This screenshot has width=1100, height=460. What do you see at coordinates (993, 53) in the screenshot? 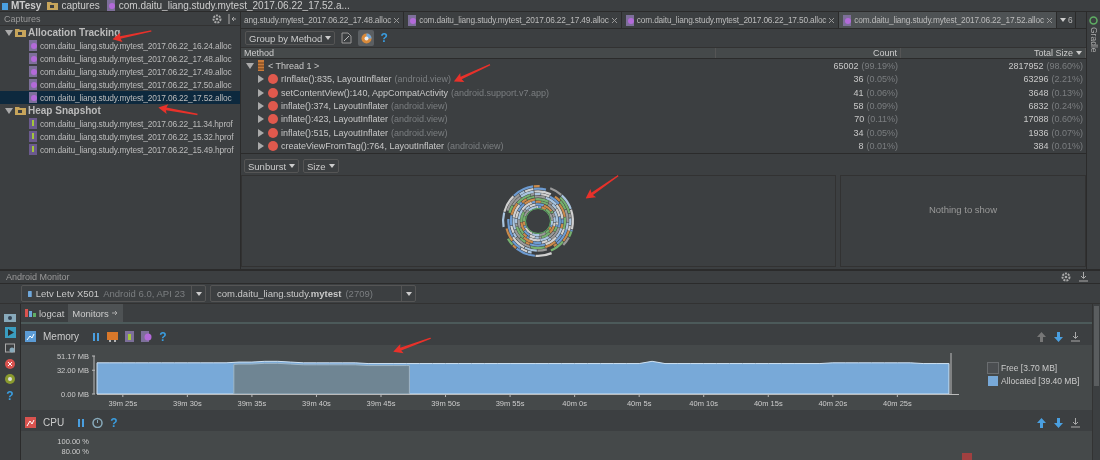
I see `column-header: Total Size` at bounding box center [993, 53].